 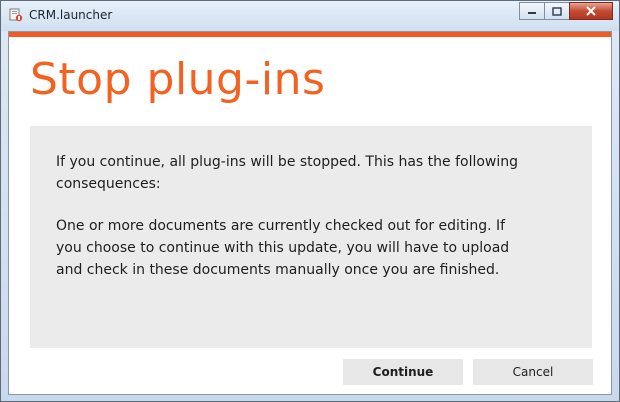 What do you see at coordinates (533, 372) in the screenshot?
I see `cancel-button: Cancel` at bounding box center [533, 372].